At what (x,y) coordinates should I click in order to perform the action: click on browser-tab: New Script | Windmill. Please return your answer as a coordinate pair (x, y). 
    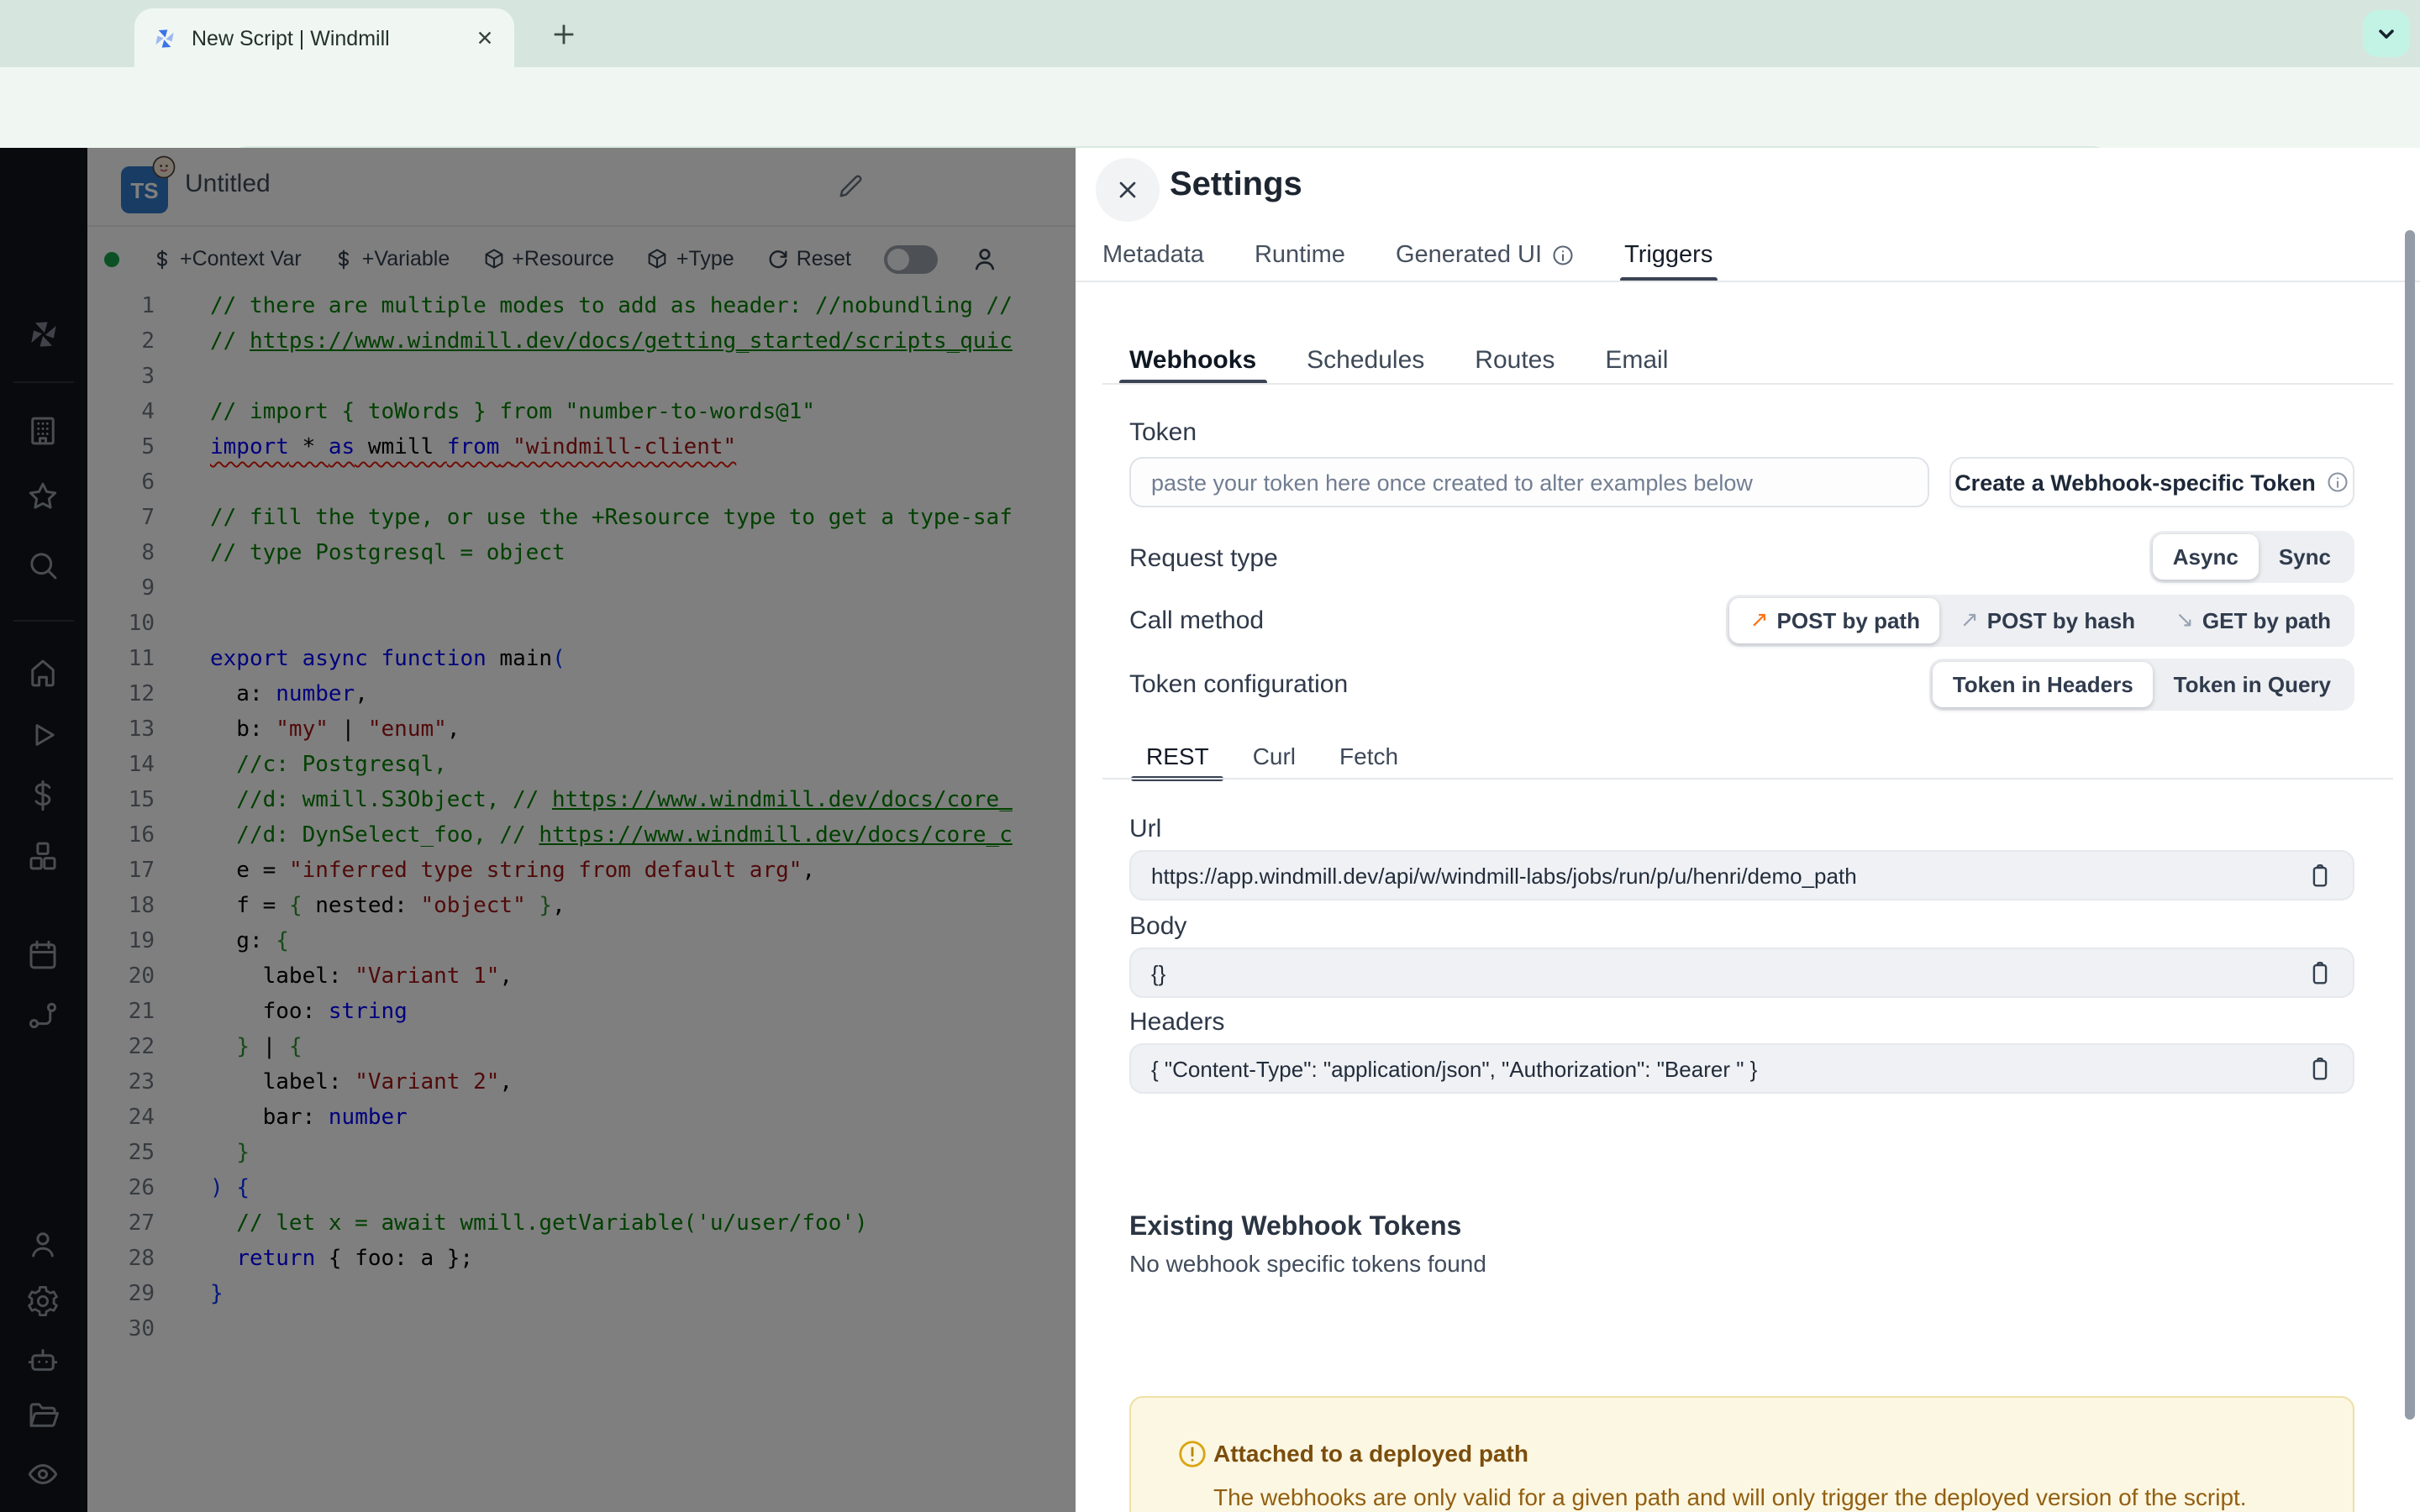
    Looking at the image, I should click on (324, 37).